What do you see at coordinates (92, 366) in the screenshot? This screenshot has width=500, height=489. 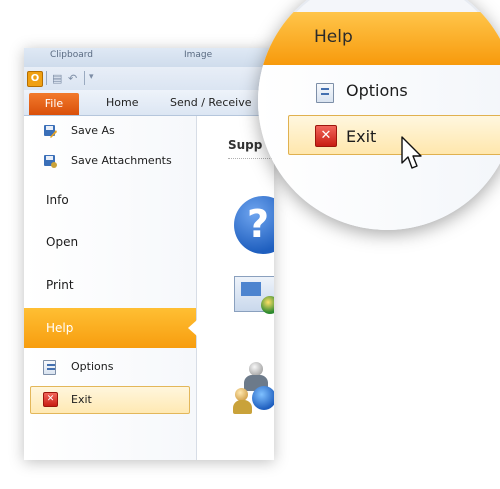 I see `options-label: Options` at bounding box center [92, 366].